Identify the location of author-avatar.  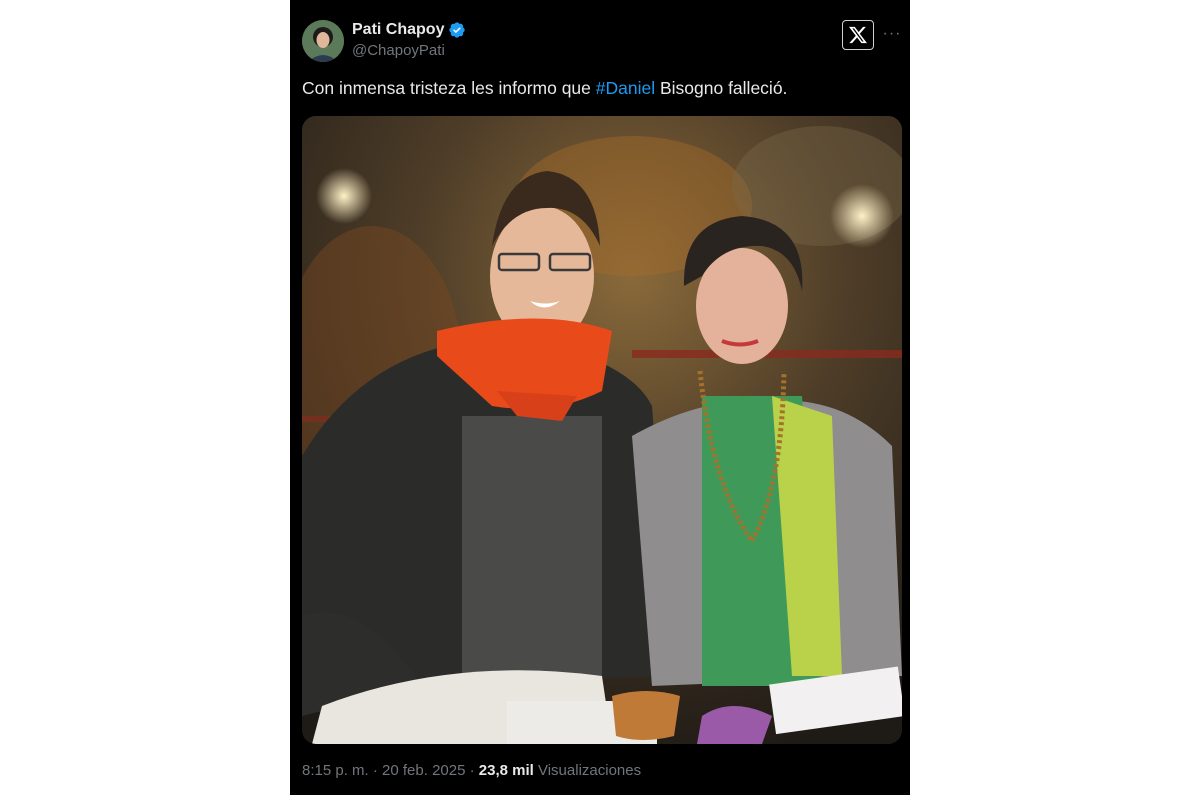
(323, 41).